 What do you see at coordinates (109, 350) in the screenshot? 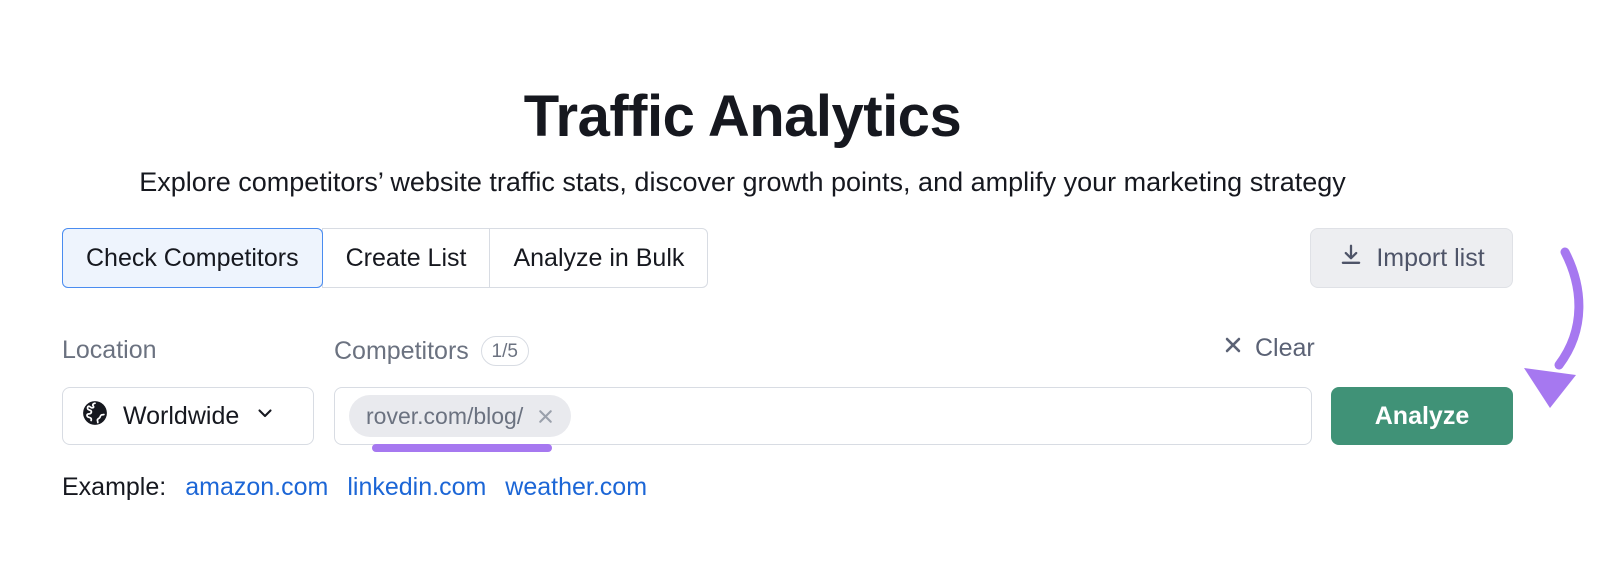
I see `location-label: Location` at bounding box center [109, 350].